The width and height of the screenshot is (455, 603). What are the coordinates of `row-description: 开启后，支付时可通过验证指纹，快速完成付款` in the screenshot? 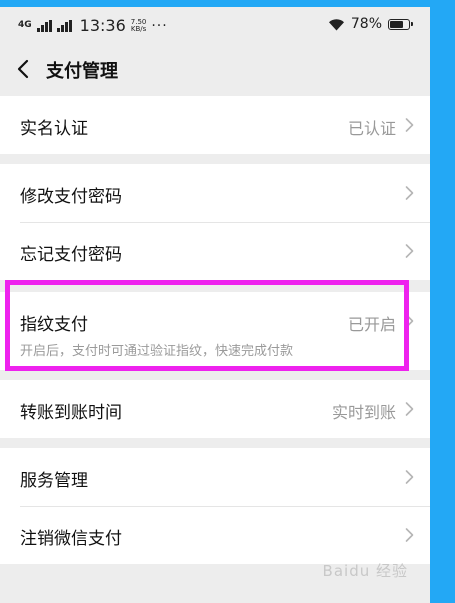 It's located at (157, 351).